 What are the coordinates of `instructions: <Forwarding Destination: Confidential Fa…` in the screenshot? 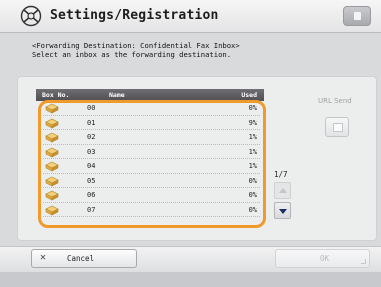 It's located at (136, 50).